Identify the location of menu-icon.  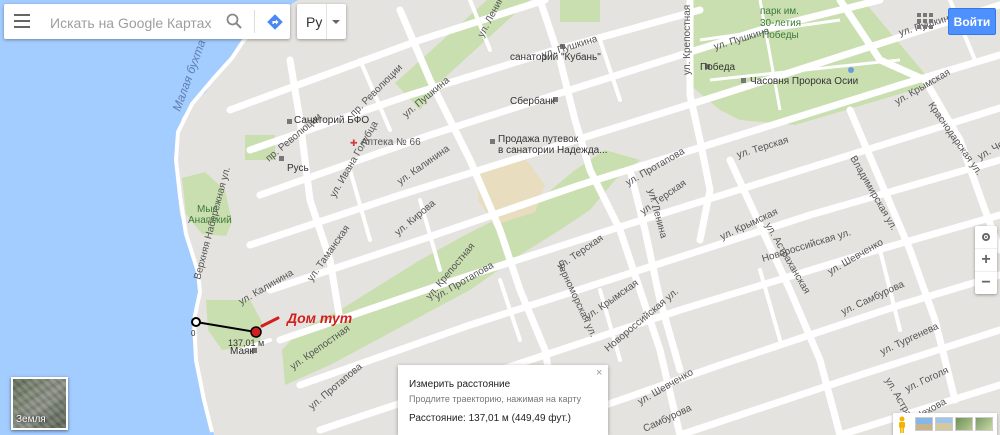
(22, 21).